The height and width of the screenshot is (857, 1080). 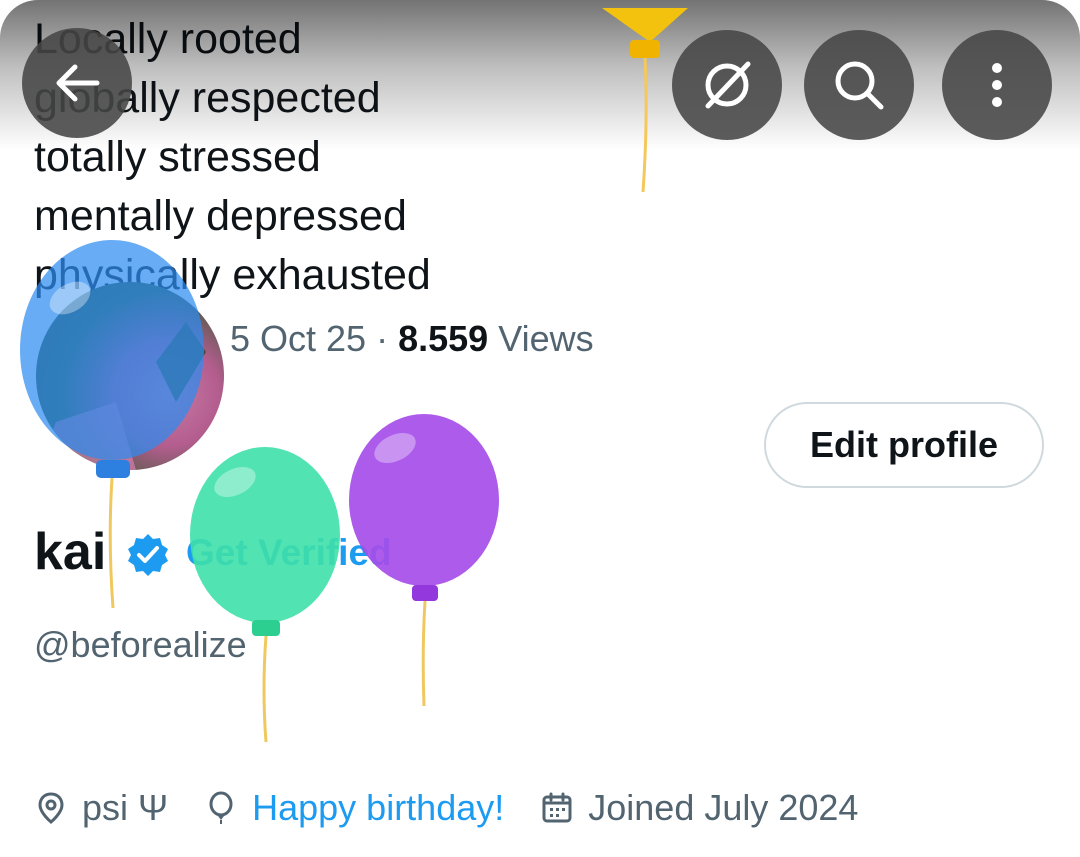 What do you see at coordinates (177, 157) in the screenshot?
I see `banner-line: totally stressed` at bounding box center [177, 157].